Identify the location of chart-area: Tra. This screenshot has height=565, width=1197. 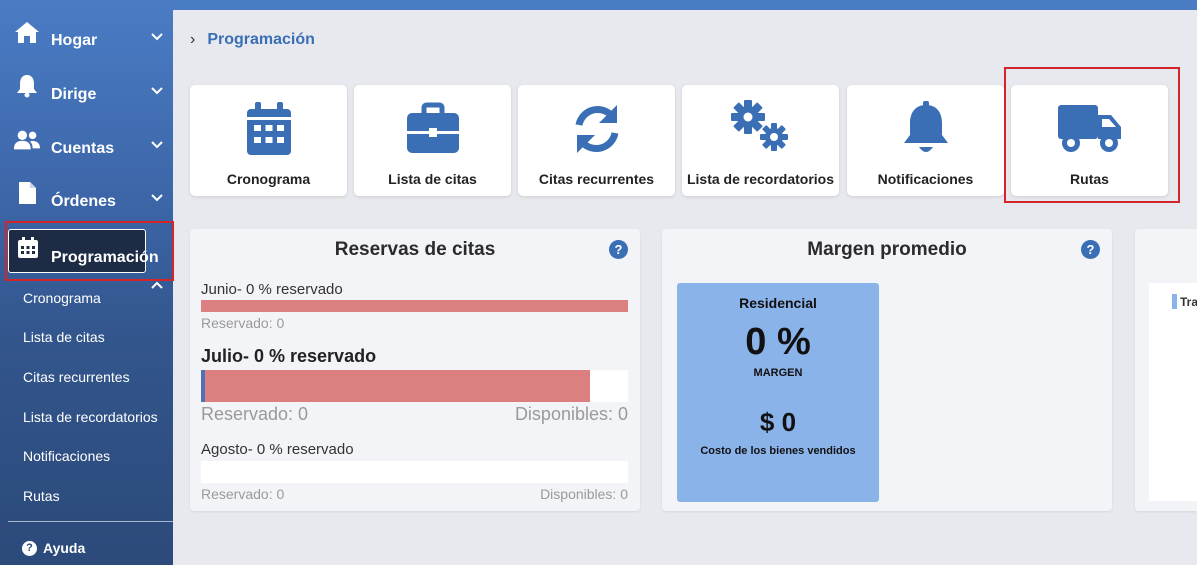
(1173, 392).